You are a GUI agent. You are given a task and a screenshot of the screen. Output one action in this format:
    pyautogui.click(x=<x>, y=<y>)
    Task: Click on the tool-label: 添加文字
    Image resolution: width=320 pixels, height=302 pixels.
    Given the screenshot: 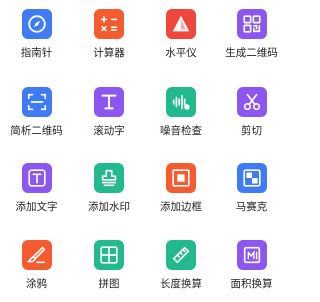 What is the action you would take?
    pyautogui.click(x=36, y=207)
    